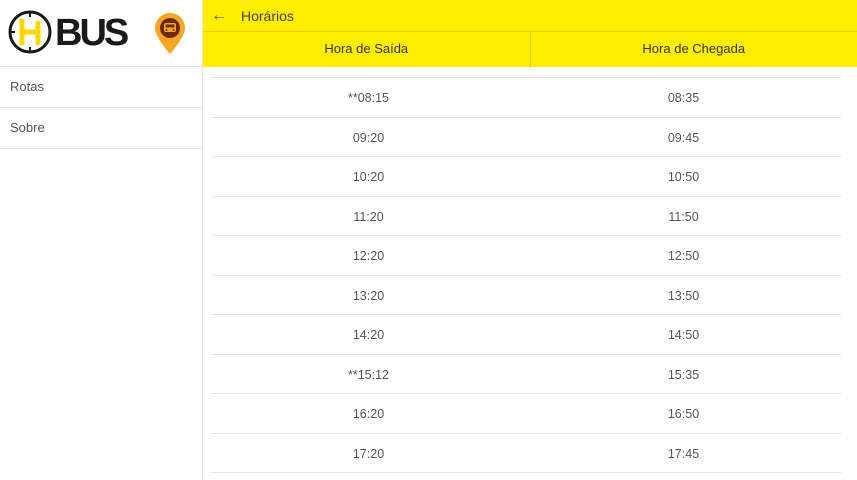 The width and height of the screenshot is (857, 480). Describe the element at coordinates (526, 413) in the screenshot. I see `table-row: 16:20 16:50` at that location.